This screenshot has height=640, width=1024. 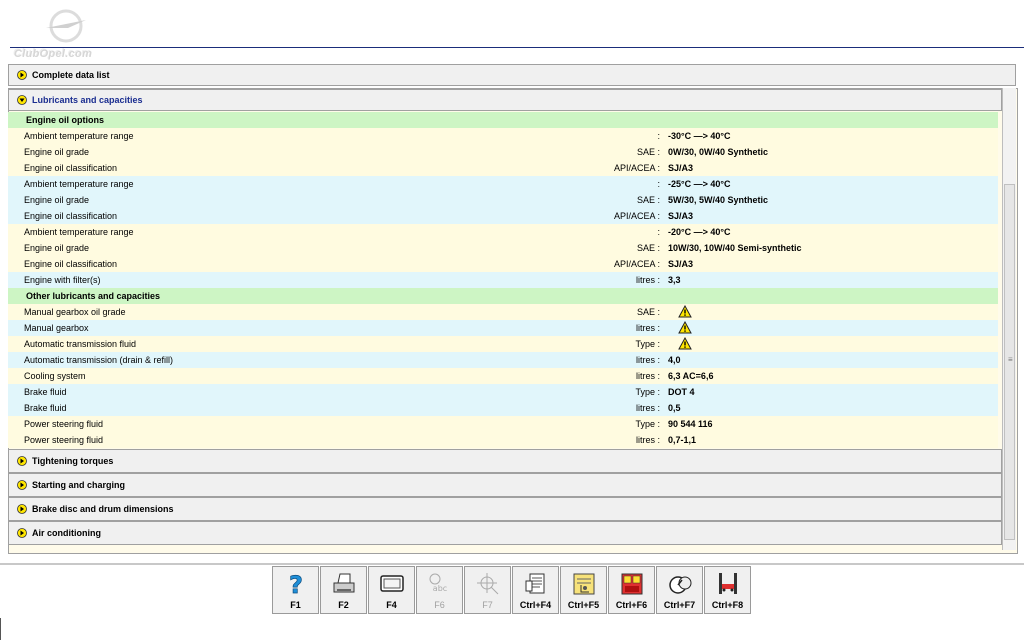 What do you see at coordinates (503, 296) in the screenshot?
I see `group-other-lubricants: Other lubricants and capacities` at bounding box center [503, 296].